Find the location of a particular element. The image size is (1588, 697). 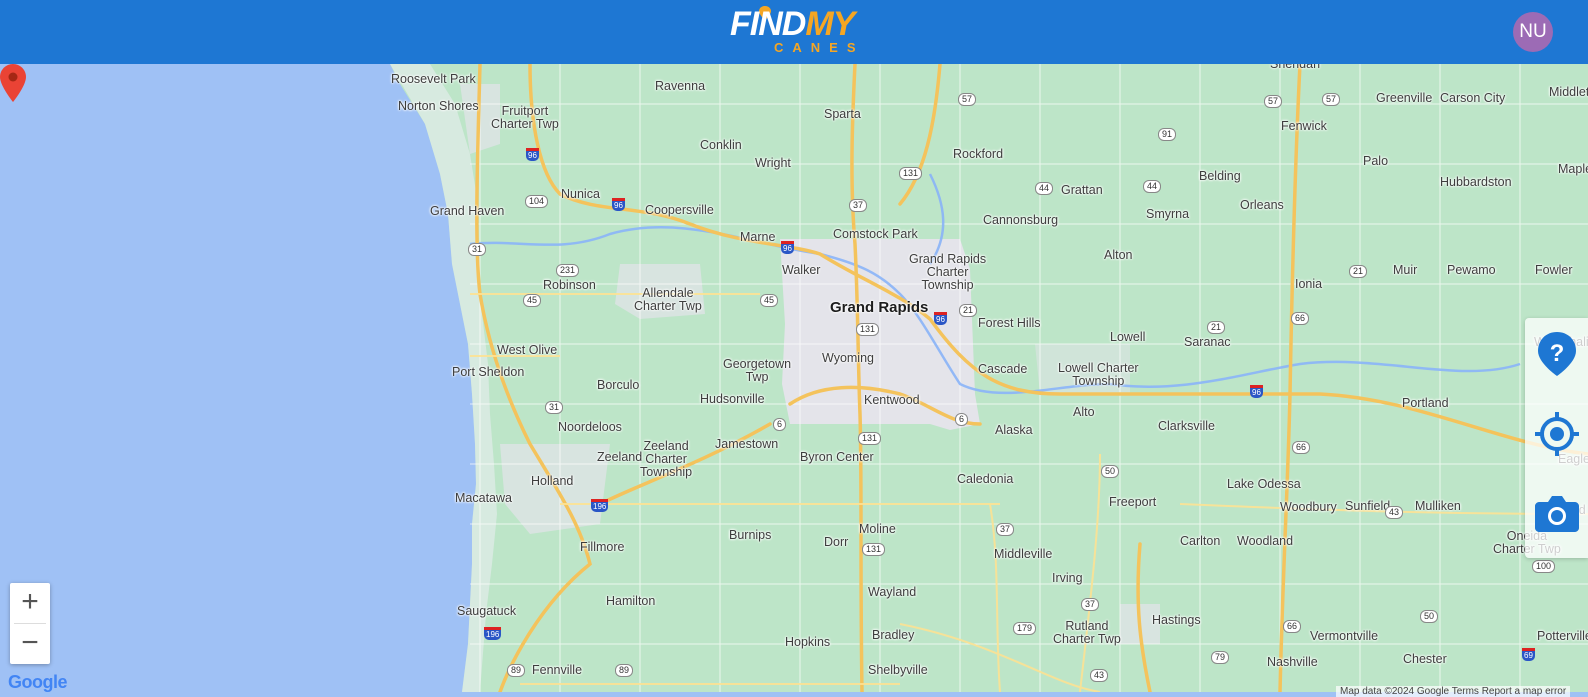

place-label: Fennville is located at coordinates (557, 670).